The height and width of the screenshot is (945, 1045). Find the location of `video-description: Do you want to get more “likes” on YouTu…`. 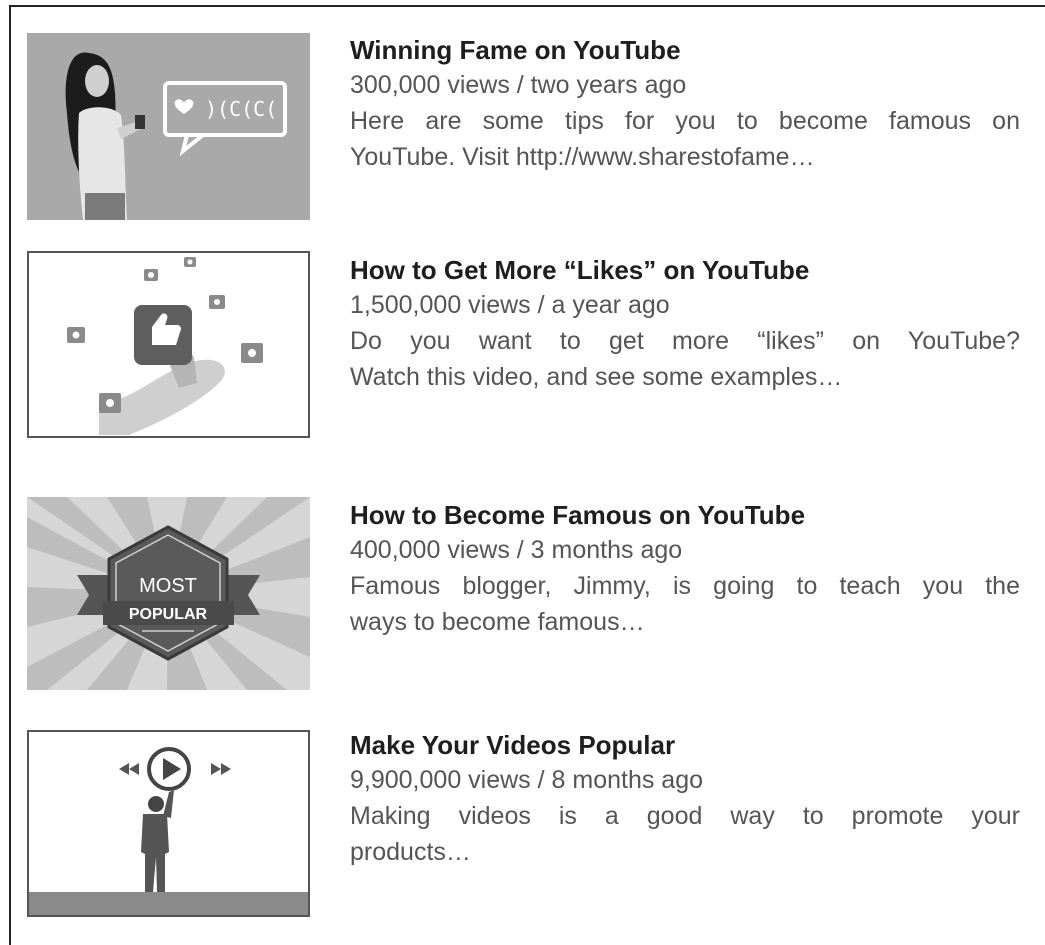

video-description: Do you want to get more “likes” on YouTu… is located at coordinates (685, 359).